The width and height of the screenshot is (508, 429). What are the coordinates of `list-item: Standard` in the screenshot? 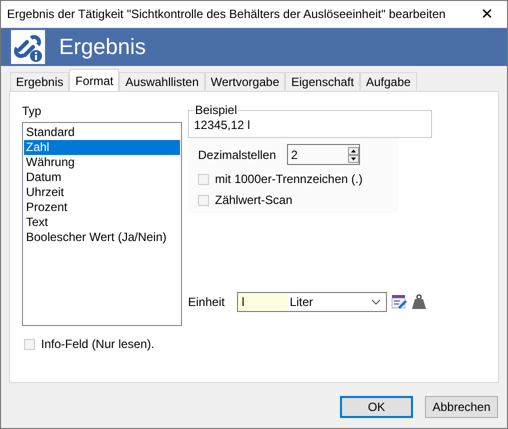 It's located at (102, 132).